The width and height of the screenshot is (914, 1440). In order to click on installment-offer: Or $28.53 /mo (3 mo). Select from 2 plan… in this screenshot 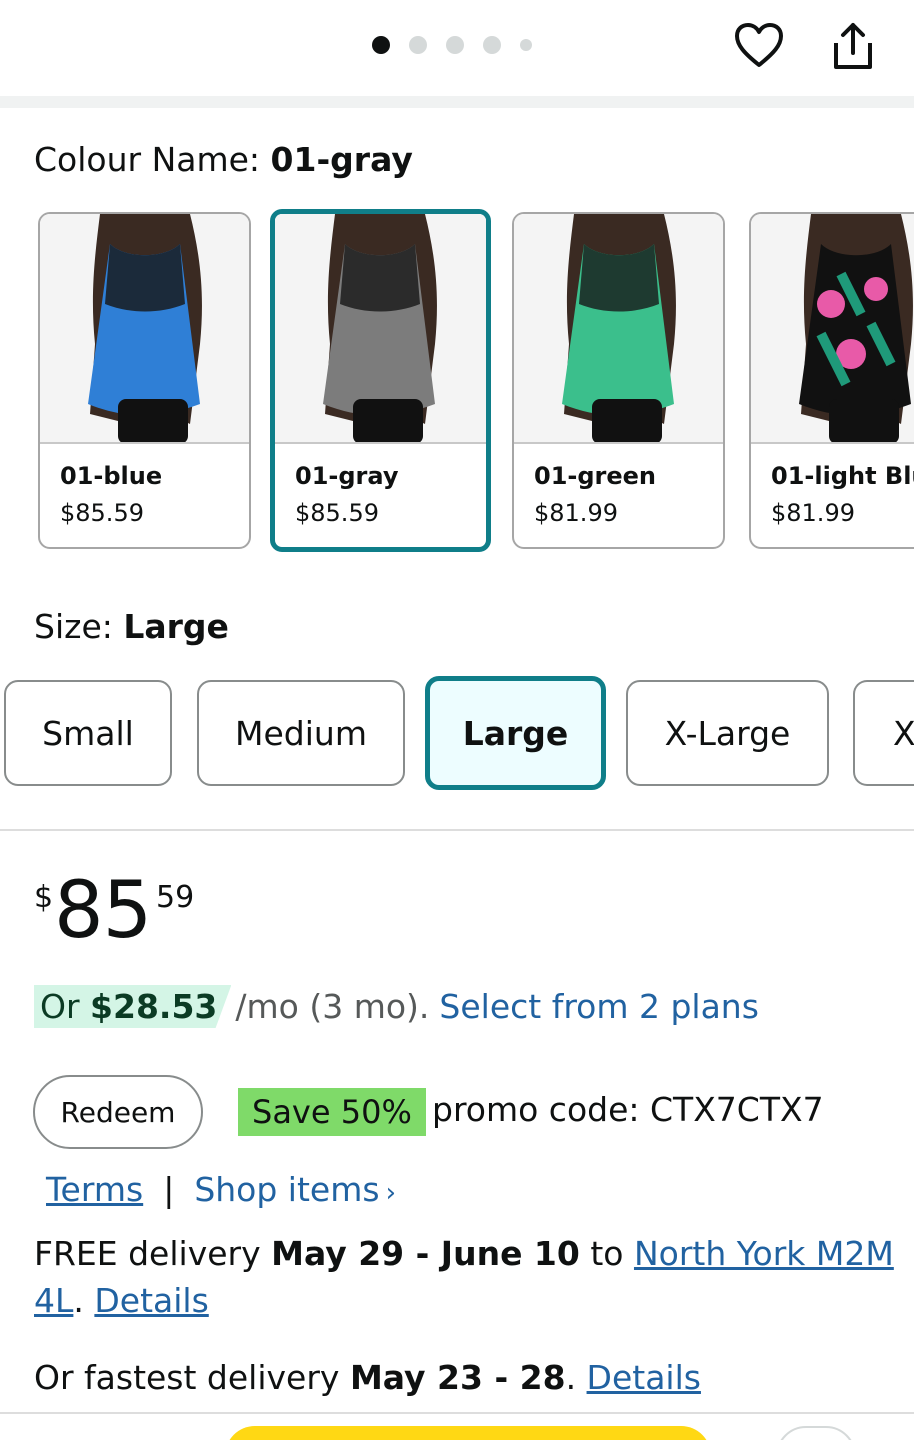, I will do `click(396, 1006)`.